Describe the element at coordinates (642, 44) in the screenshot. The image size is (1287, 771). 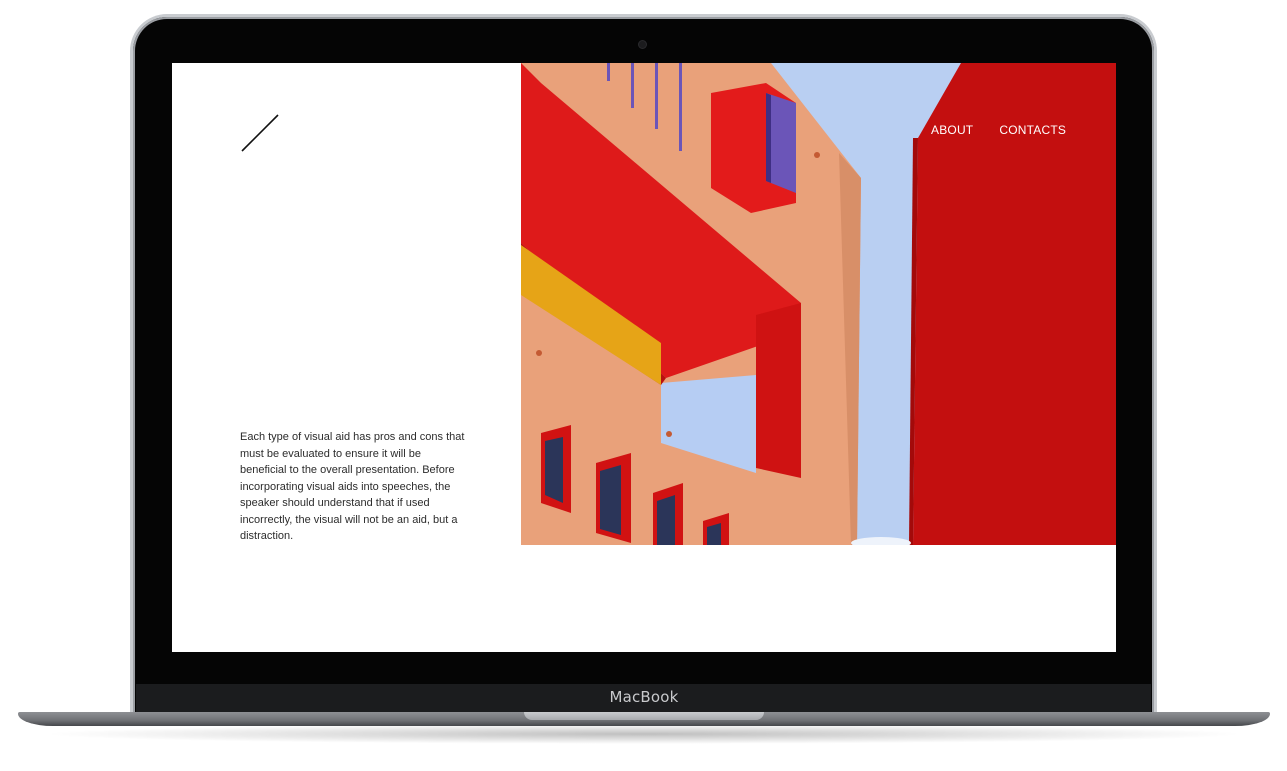
I see `camera-icon` at that location.